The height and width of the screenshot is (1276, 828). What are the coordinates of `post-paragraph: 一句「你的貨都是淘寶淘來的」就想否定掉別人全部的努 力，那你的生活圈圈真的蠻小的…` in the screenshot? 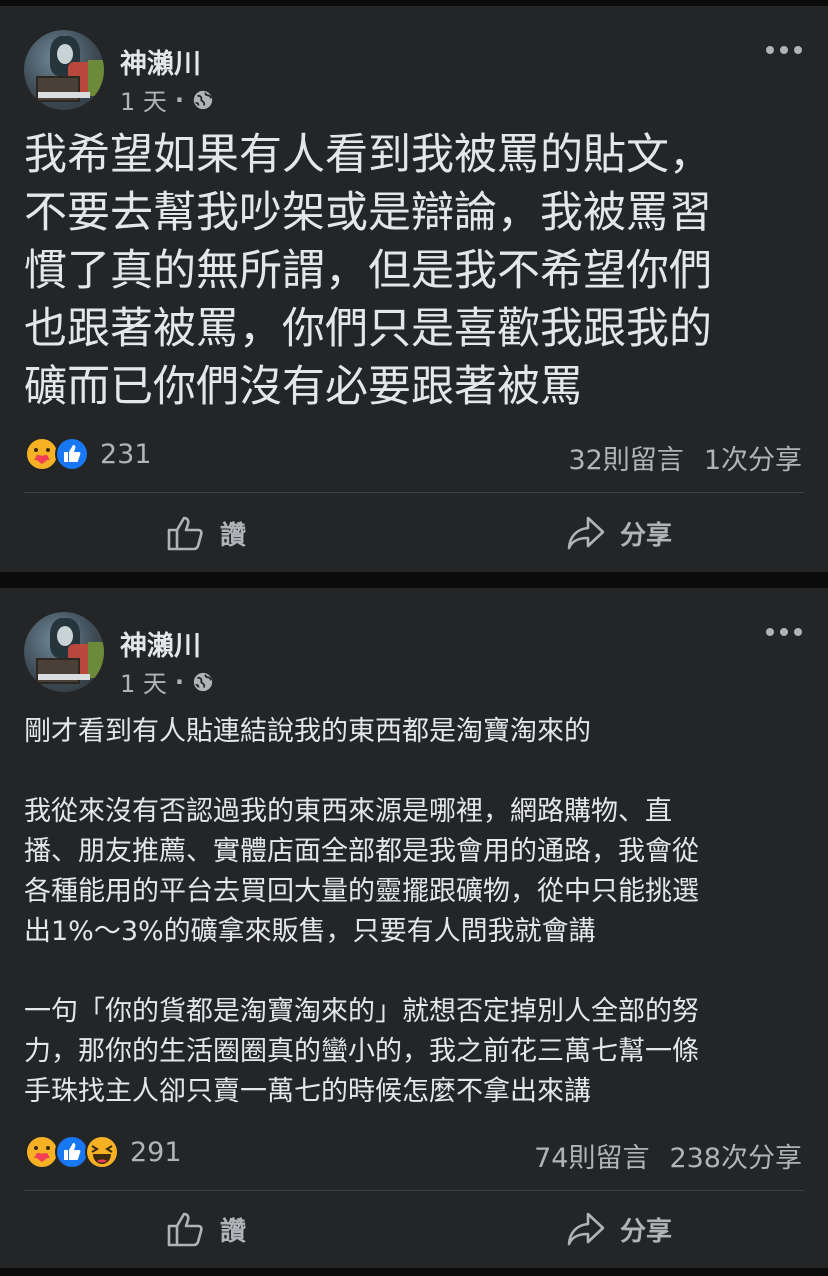 It's located at (419, 1052).